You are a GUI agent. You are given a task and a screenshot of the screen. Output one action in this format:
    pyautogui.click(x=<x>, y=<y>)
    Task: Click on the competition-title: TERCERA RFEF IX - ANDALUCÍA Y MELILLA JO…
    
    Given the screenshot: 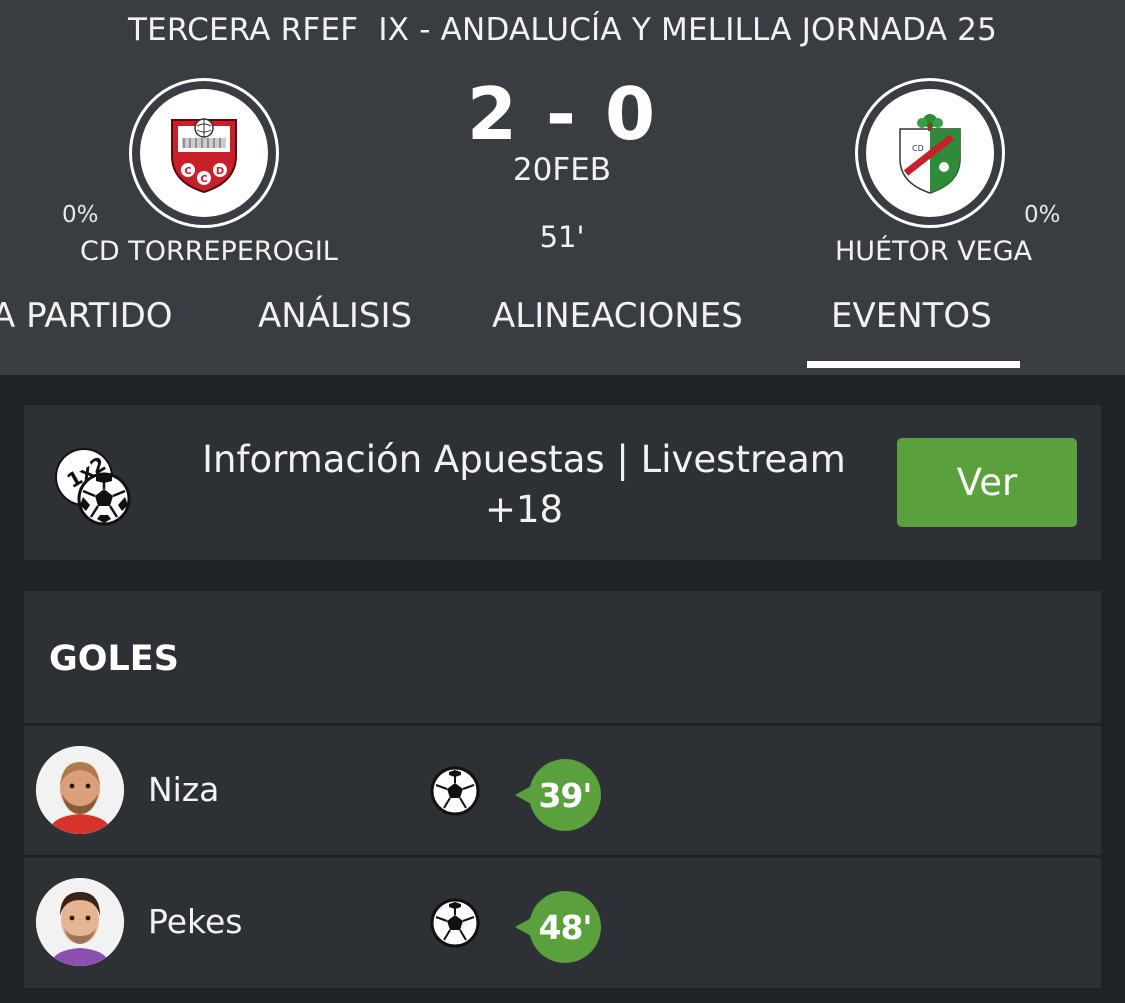 What is the action you would take?
    pyautogui.click(x=562, y=30)
    